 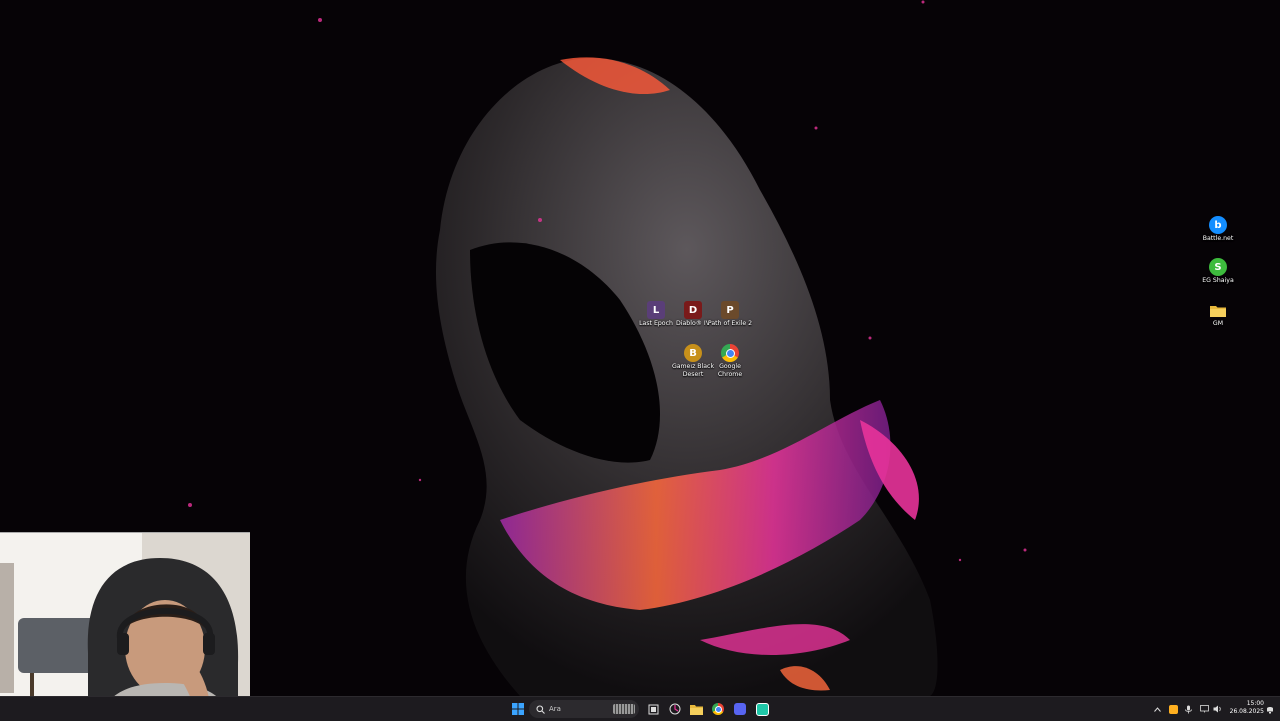 I want to click on tray-overflow-chevron, so click(x=1157, y=709).